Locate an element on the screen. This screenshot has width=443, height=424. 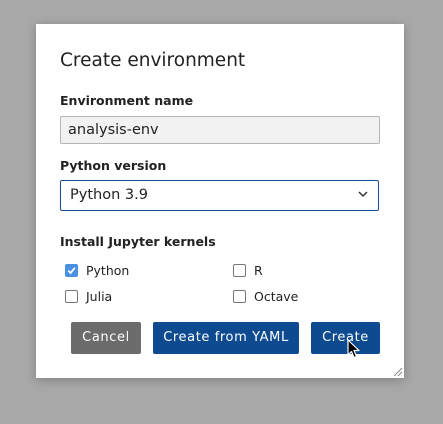
julia-checkbox-label: Julia is located at coordinates (99, 296).